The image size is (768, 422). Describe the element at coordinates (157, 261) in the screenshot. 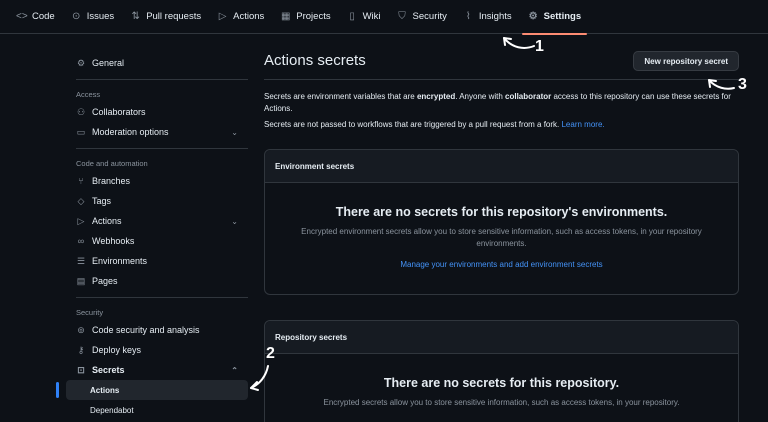

I see `sidebar-item-environments: ☰ Environments` at that location.